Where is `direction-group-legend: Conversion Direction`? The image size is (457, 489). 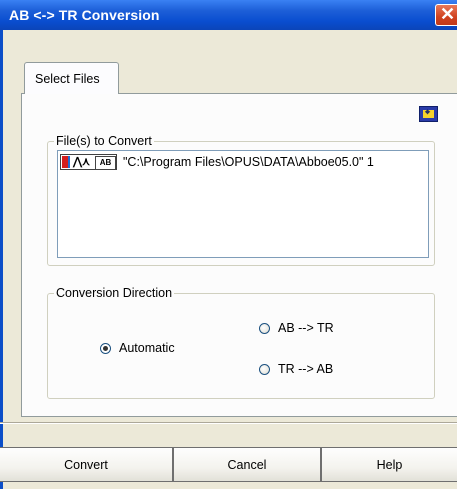
direction-group-legend: Conversion Direction is located at coordinates (114, 293).